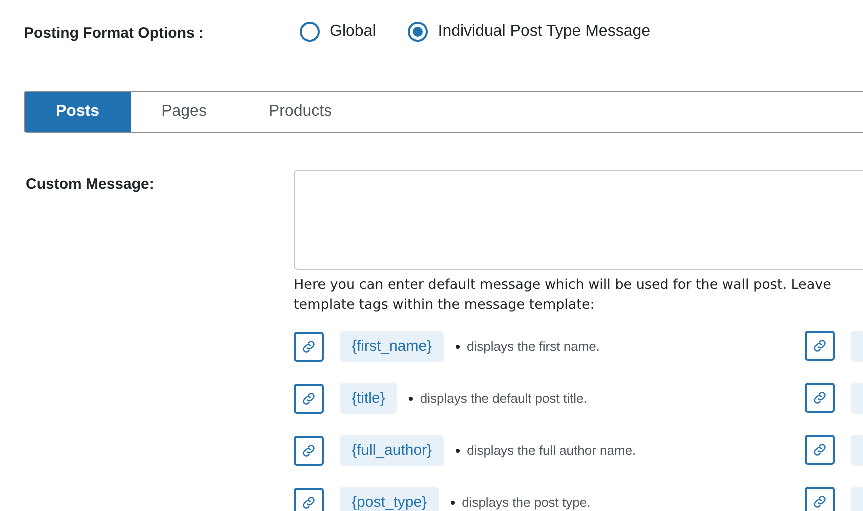 The image size is (863, 511). I want to click on field-label: Posting Format Options :, so click(114, 34).